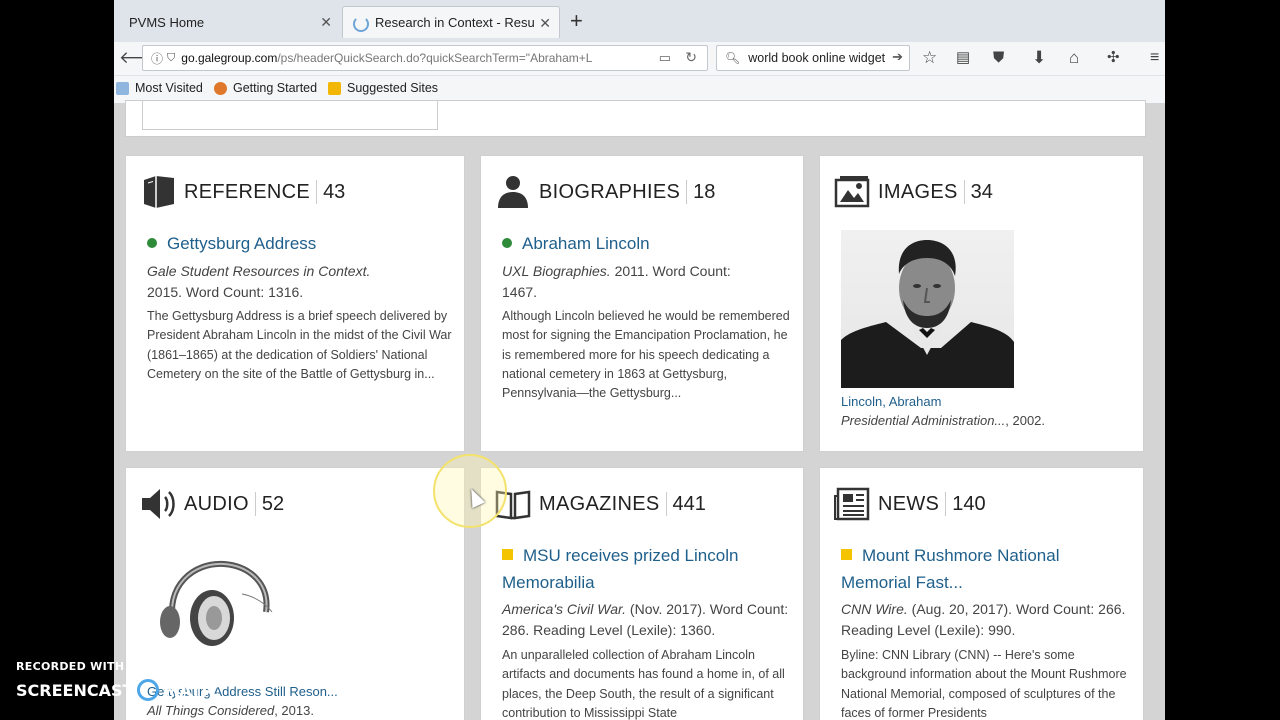  I want to click on watermark-line1: RECORDED WITH, so click(70, 666).